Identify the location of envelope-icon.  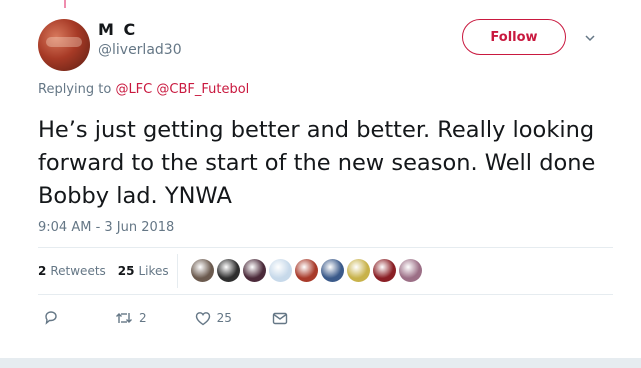
(280, 318).